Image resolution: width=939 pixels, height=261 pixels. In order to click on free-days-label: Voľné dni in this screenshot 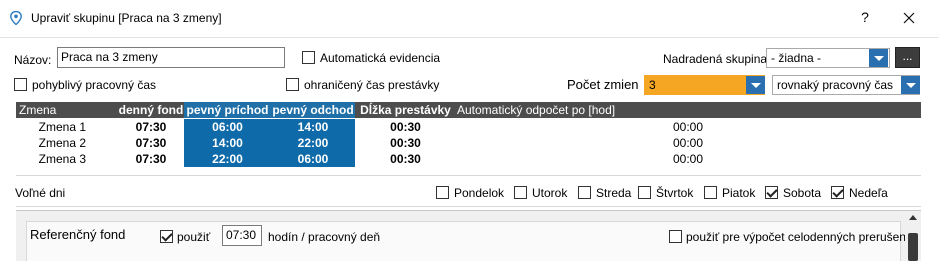, I will do `click(40, 193)`.